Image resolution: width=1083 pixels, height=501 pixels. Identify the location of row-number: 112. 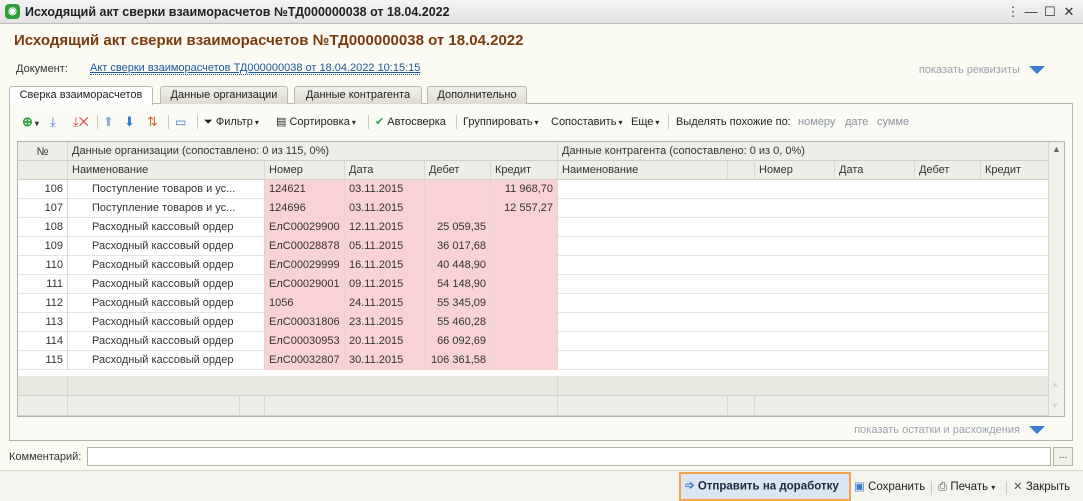
(43, 303).